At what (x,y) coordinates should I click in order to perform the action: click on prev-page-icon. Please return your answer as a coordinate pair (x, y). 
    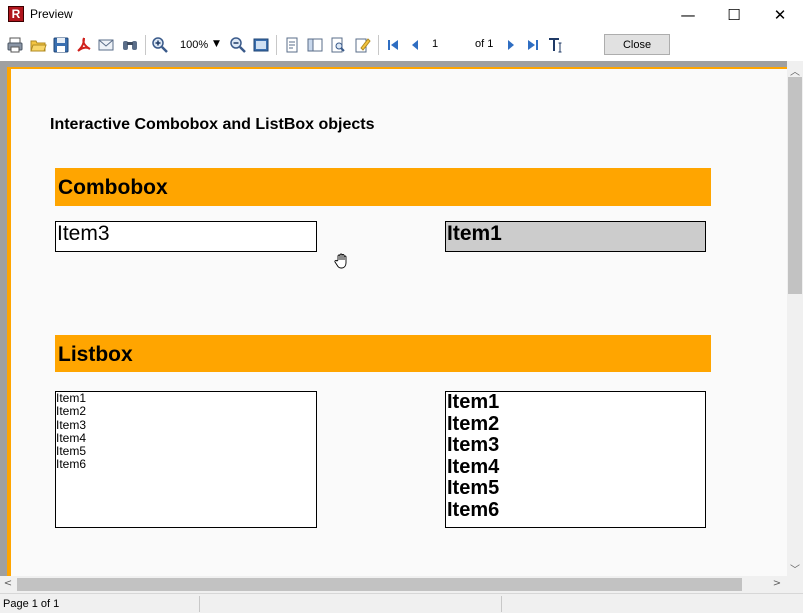
    Looking at the image, I should click on (415, 45).